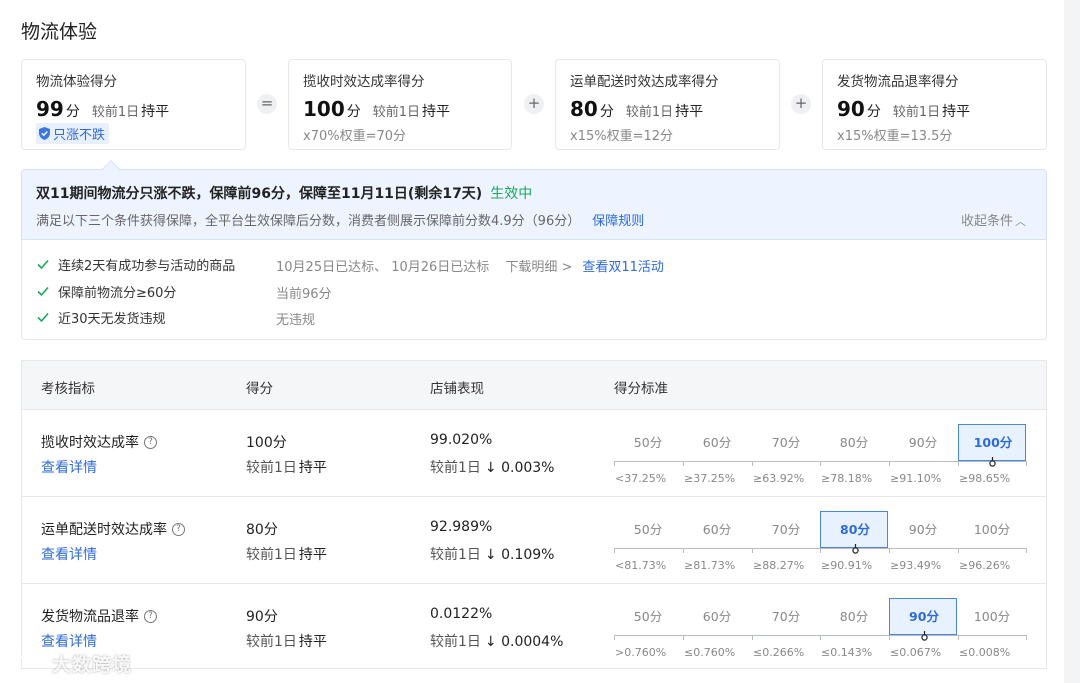 The width and height of the screenshot is (1080, 683). I want to click on header-score: 得分, so click(259, 389).